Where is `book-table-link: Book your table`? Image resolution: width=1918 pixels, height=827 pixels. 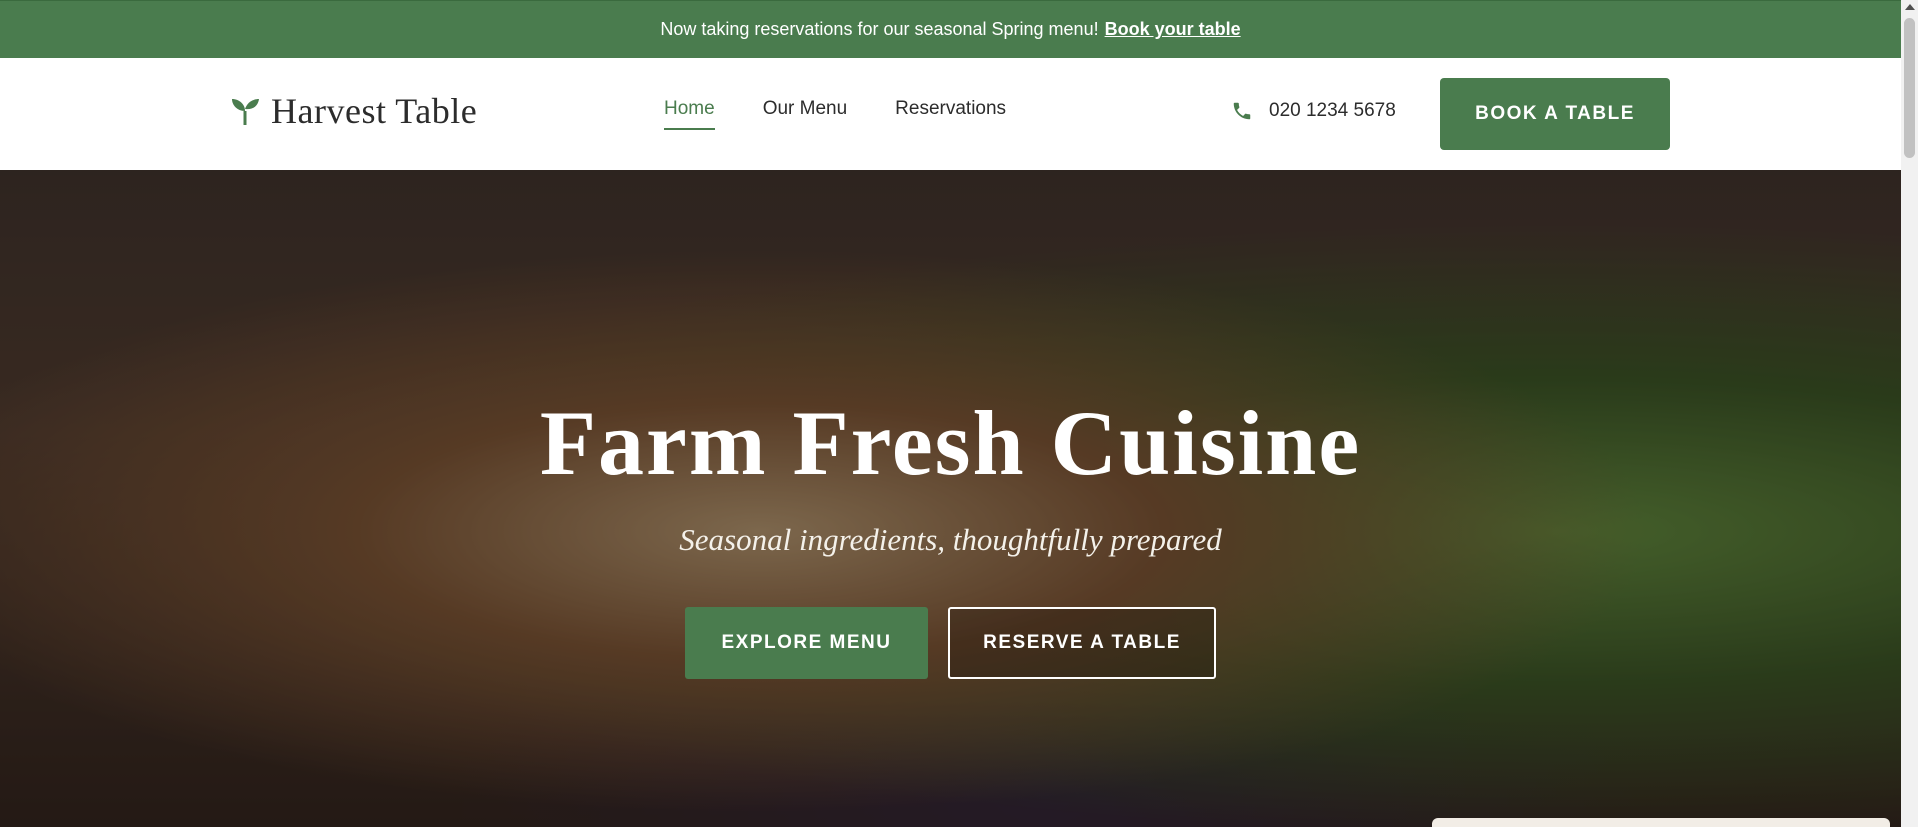 book-table-link: Book your table is located at coordinates (1173, 29).